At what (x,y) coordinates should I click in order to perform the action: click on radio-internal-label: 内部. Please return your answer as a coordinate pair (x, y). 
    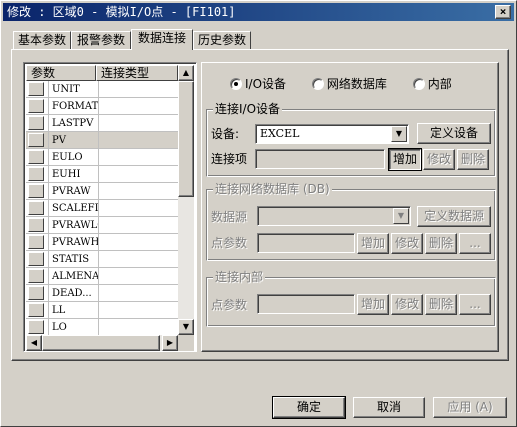
    Looking at the image, I should click on (440, 84).